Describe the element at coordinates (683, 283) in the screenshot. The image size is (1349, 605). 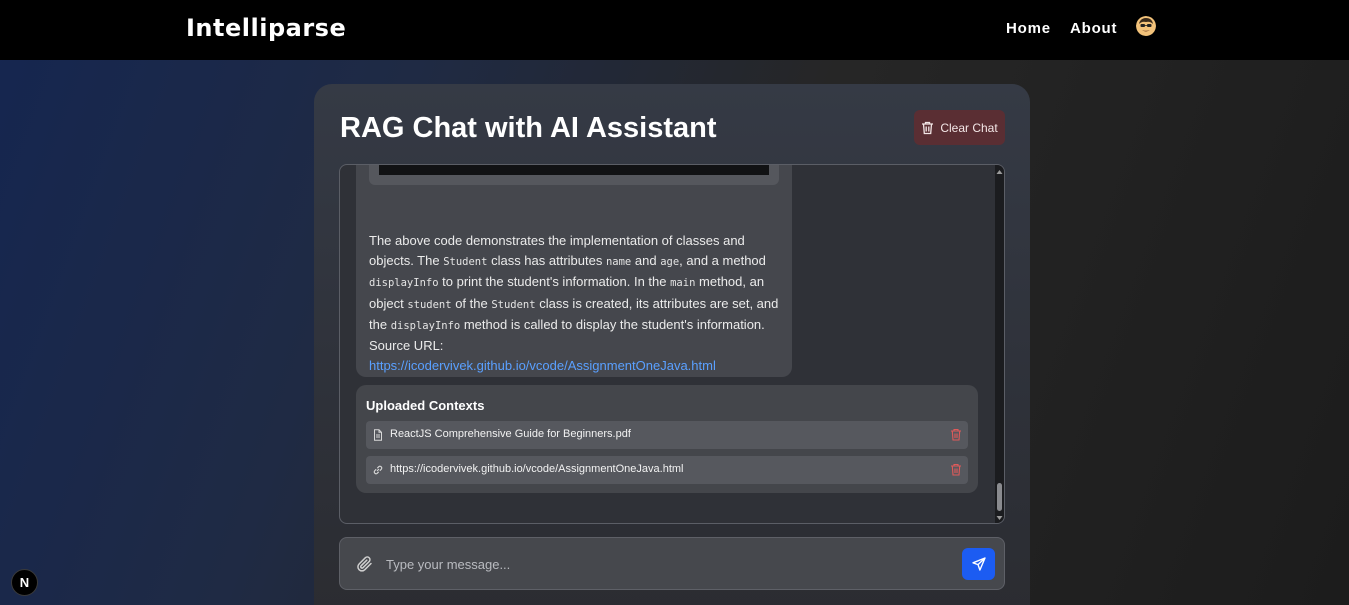
I see `inline-code: main` at that location.